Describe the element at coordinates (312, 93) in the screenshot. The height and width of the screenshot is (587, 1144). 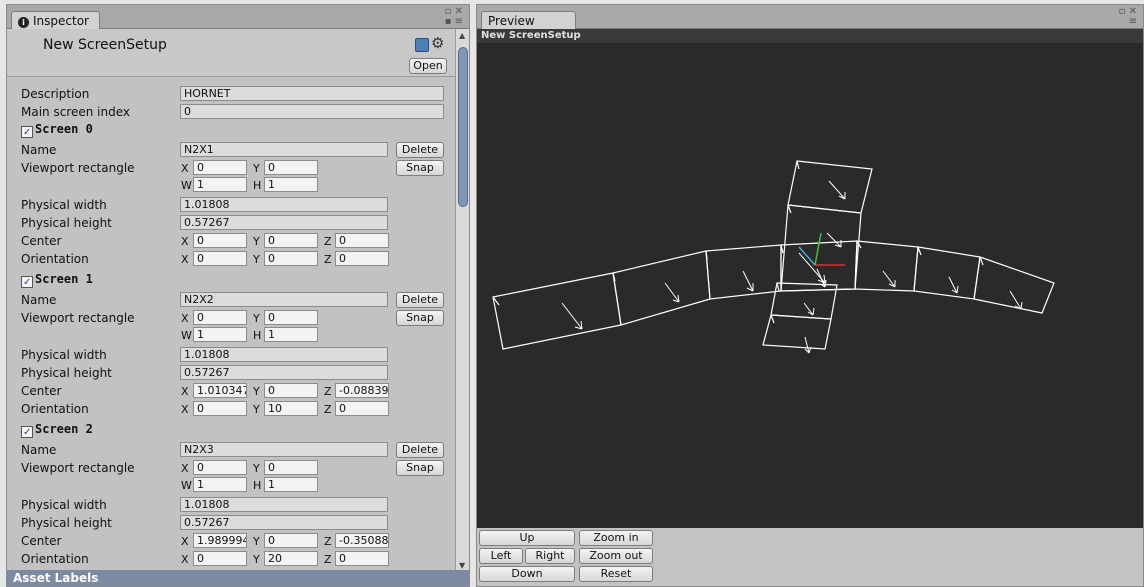
I see `description-field: HORNET` at that location.